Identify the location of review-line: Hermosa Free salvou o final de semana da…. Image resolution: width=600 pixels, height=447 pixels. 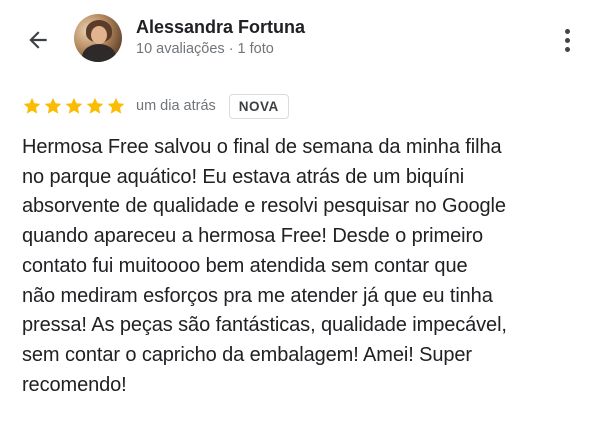
(262, 147).